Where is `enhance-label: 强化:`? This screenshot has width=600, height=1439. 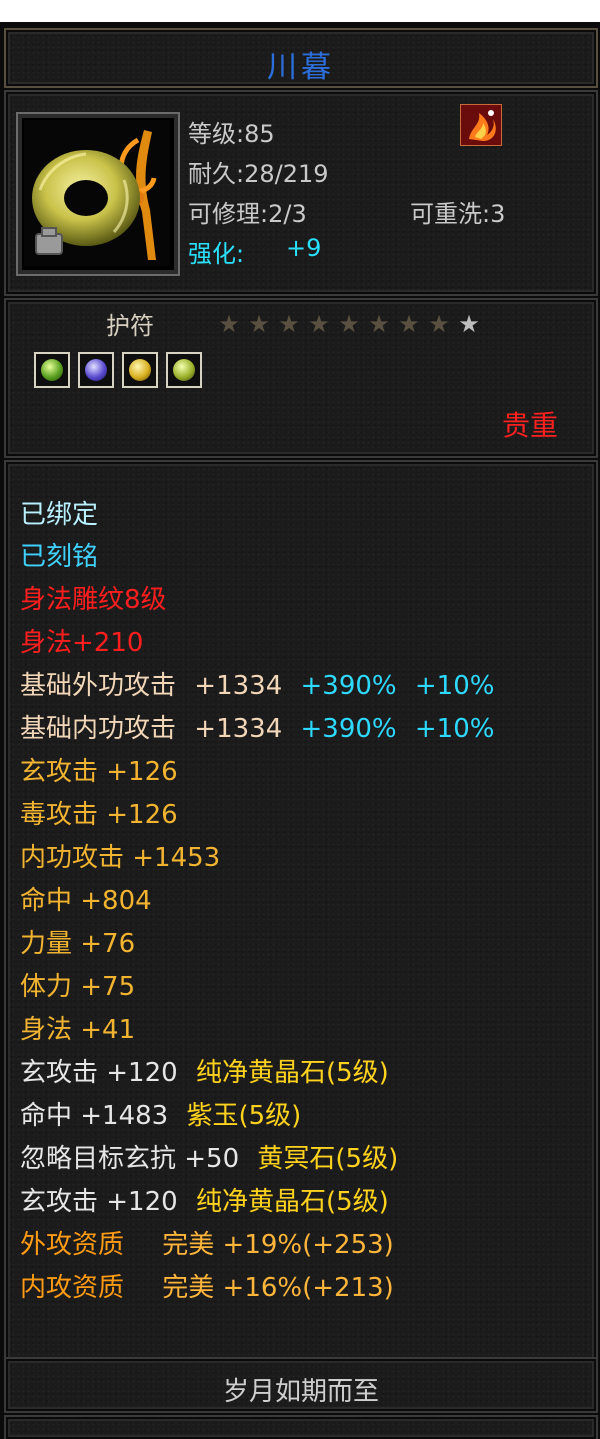 enhance-label: 强化: is located at coordinates (216, 254).